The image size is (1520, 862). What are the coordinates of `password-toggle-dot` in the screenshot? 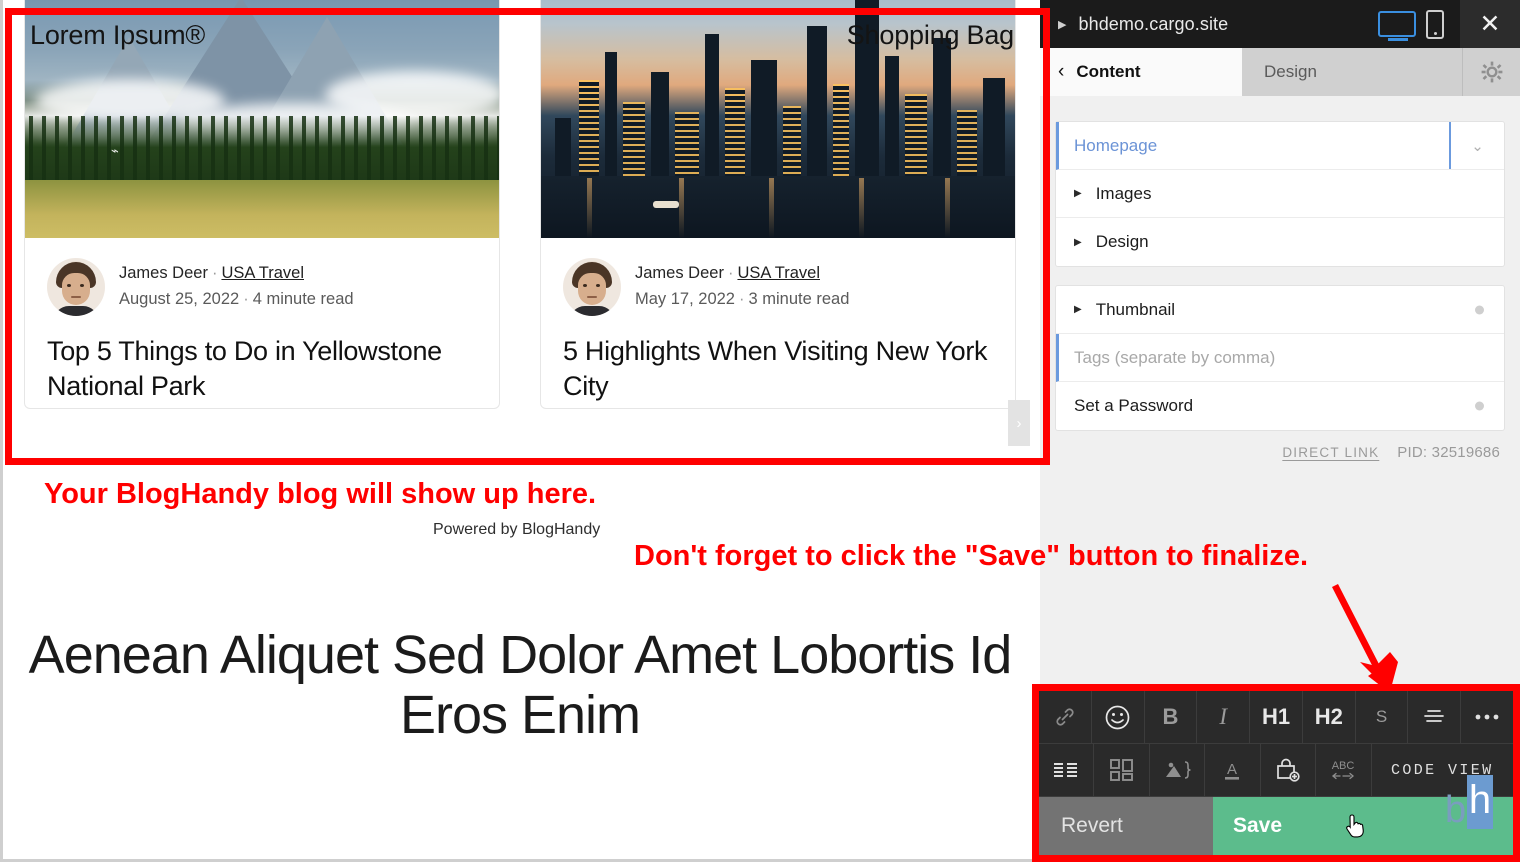 It's located at (1479, 406).